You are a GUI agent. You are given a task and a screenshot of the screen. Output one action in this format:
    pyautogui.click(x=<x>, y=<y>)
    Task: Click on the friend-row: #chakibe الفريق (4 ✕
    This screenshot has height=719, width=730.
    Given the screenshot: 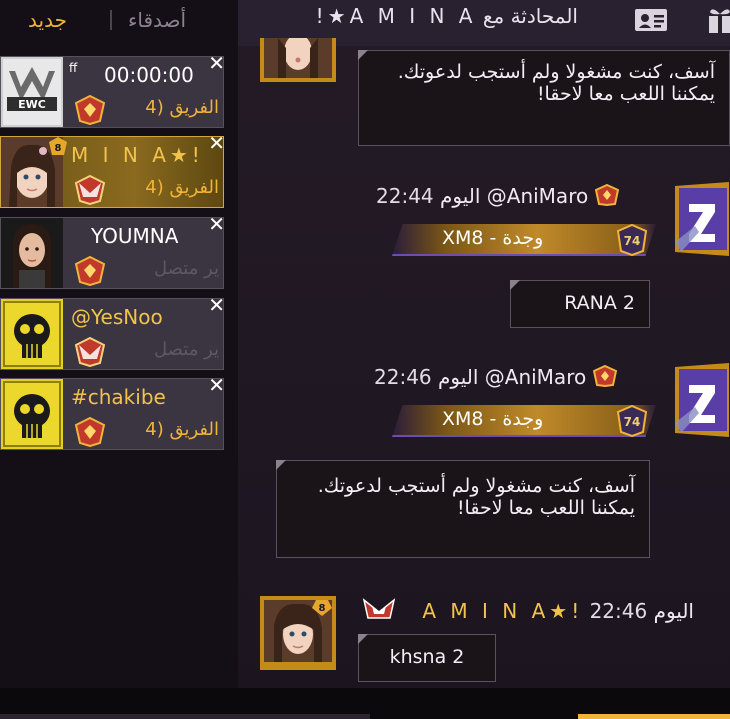 What is the action you would take?
    pyautogui.click(x=112, y=411)
    